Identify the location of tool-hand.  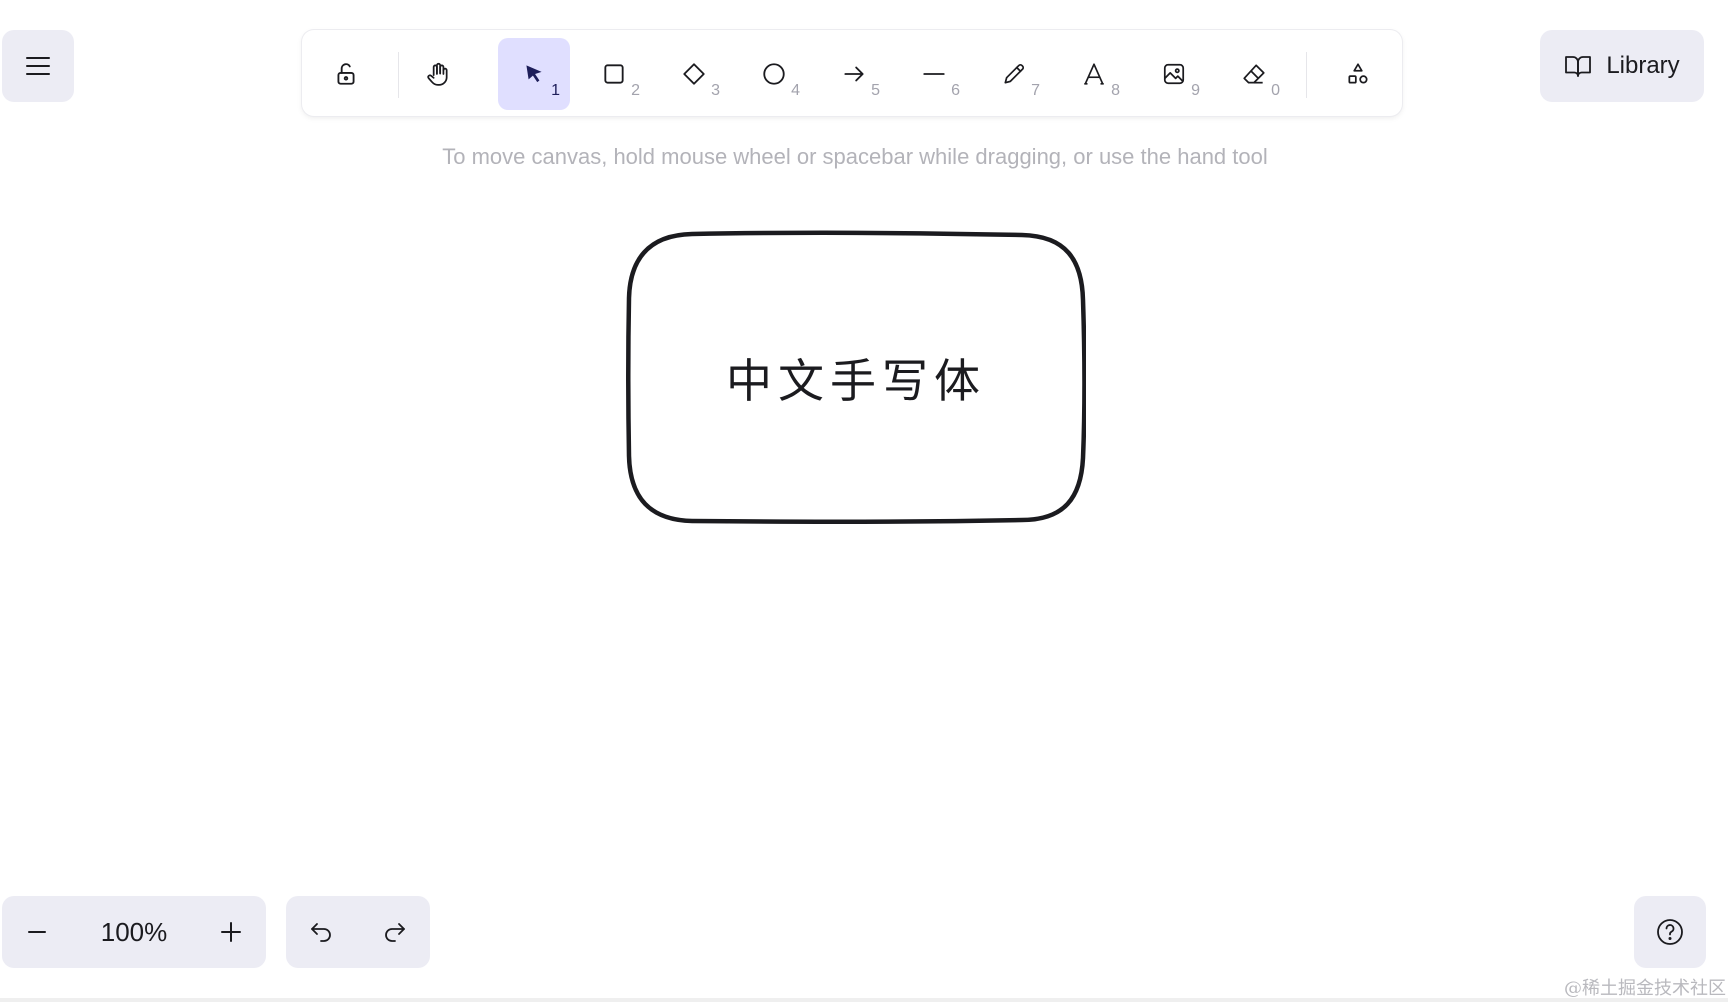
(438, 74).